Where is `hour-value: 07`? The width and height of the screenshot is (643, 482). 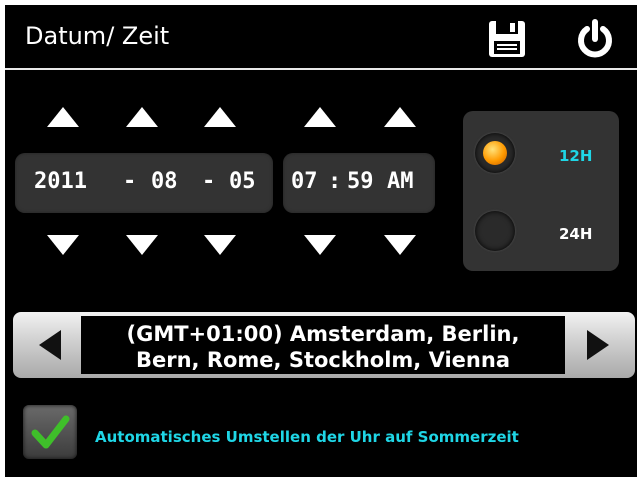 hour-value: 07 is located at coordinates (304, 181).